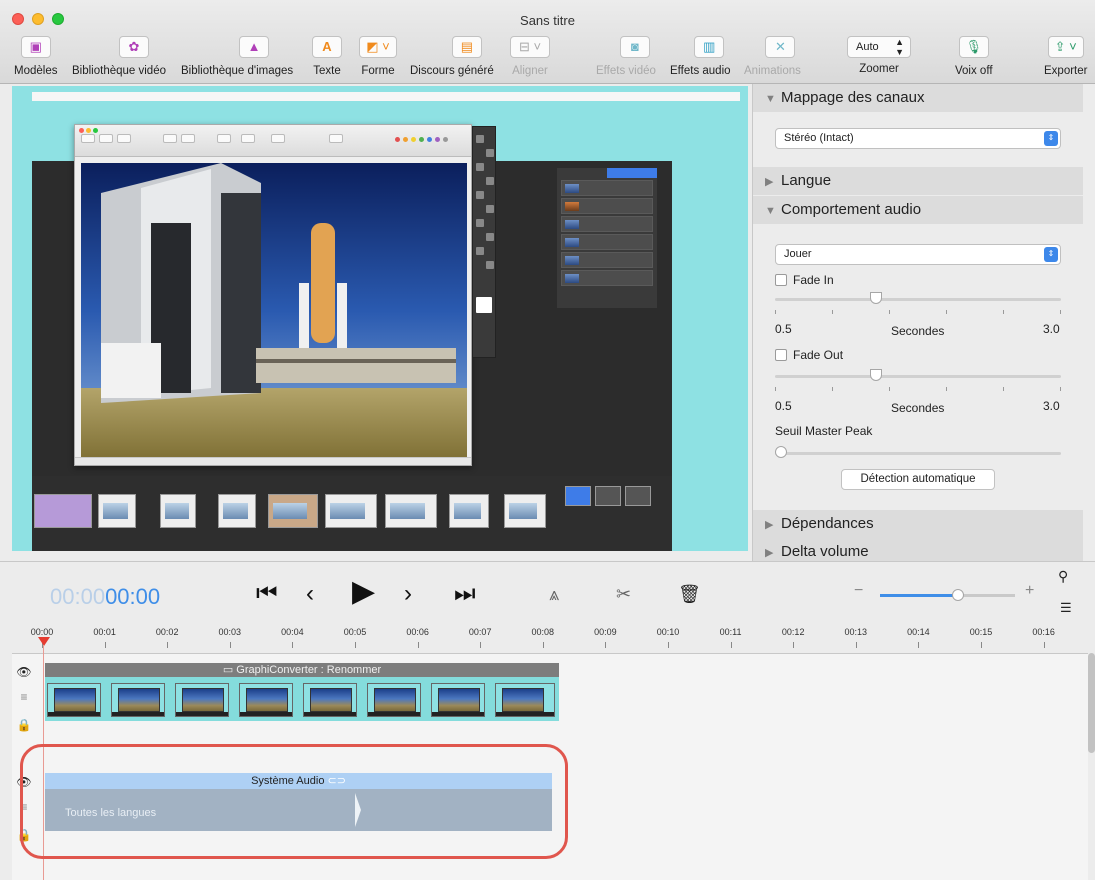 The height and width of the screenshot is (880, 1095). Describe the element at coordinates (1029, 591) in the screenshot. I see `zoom-in-icon: +` at that location.